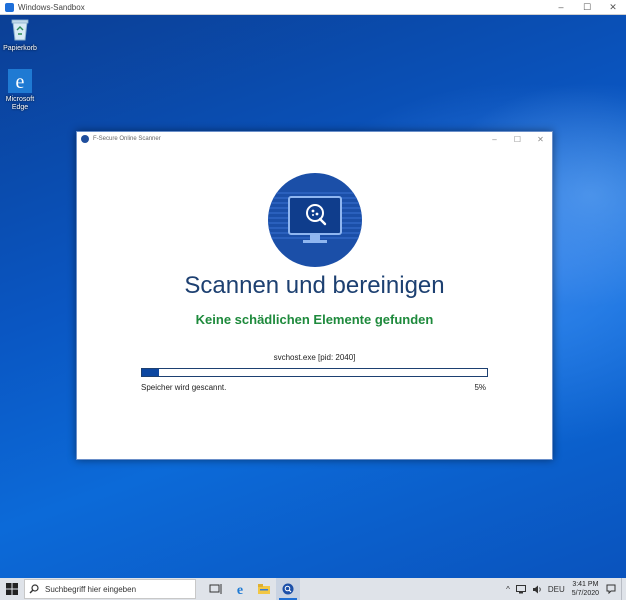  Describe the element at coordinates (556, 589) in the screenshot. I see `input-language: DEU` at that location.